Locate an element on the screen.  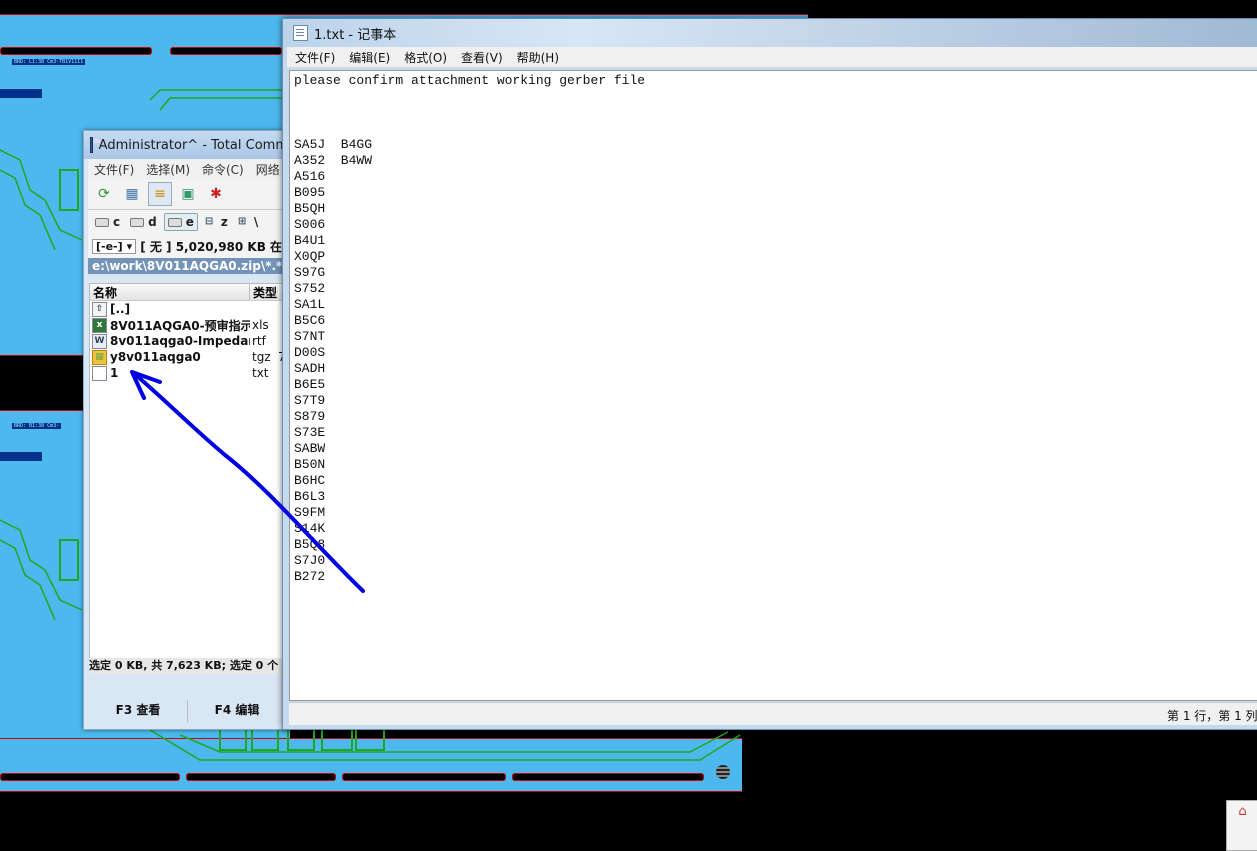
tc-menu-file: 文件(F) is located at coordinates (114, 169).